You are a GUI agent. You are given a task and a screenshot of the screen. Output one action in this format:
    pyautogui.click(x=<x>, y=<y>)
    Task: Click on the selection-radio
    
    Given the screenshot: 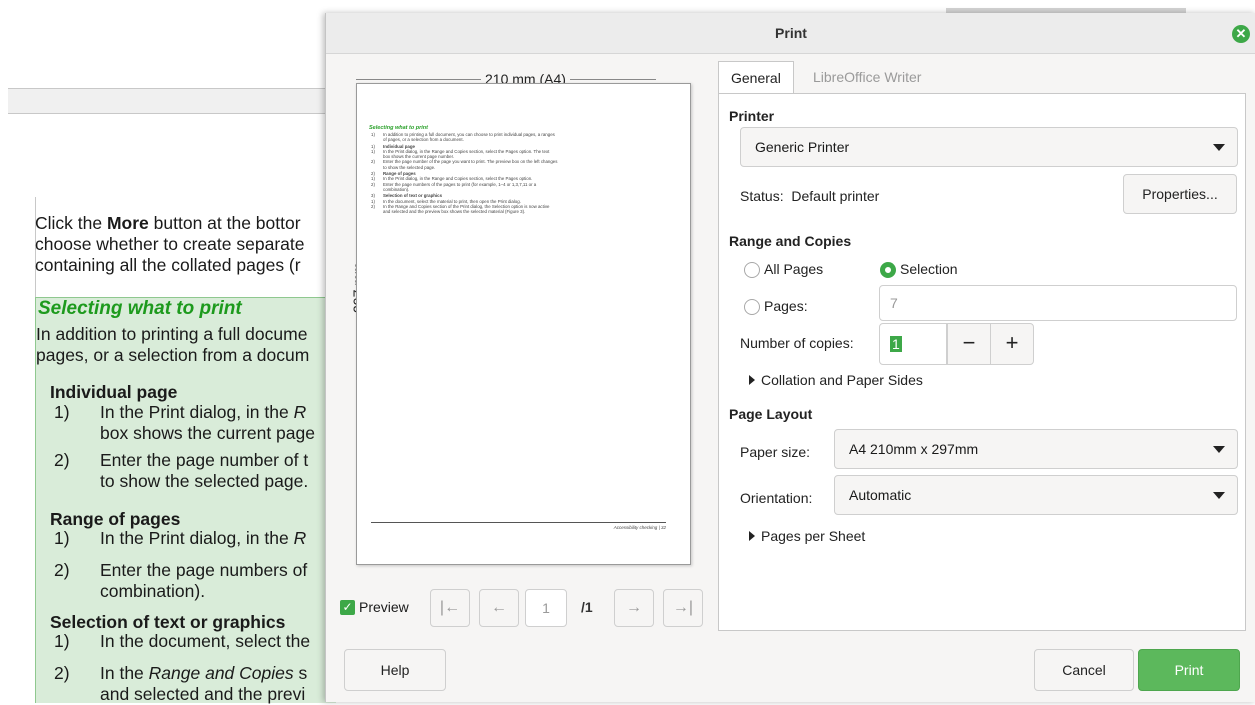 What is the action you would take?
    pyautogui.click(x=888, y=270)
    